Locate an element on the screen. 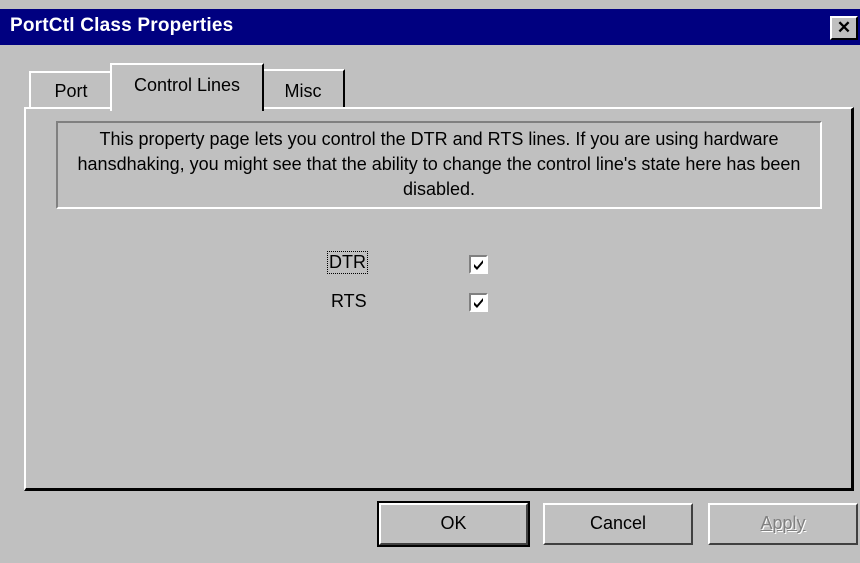 This screenshot has height=563, width=860. cancel-button: Cancel is located at coordinates (618, 524).